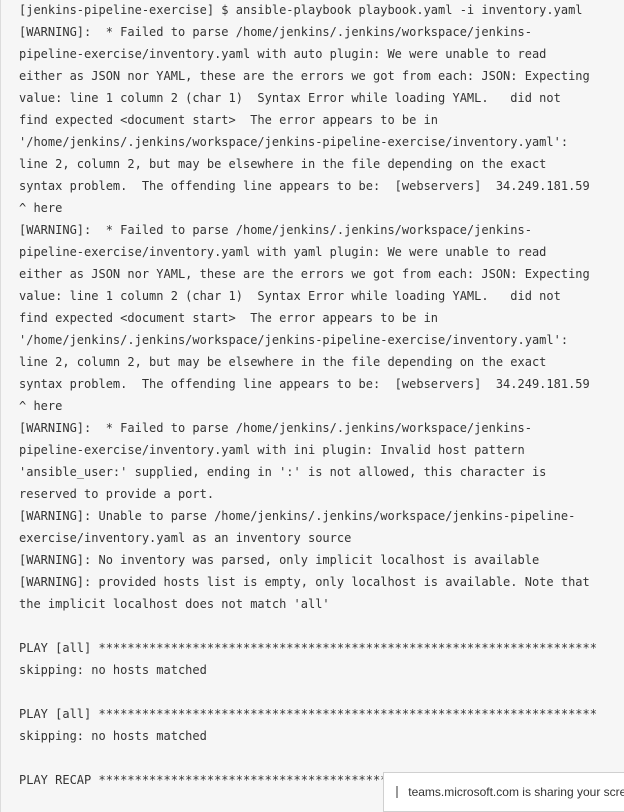 This screenshot has height=812, width=624. What do you see at coordinates (117, 494) in the screenshot?
I see `console-line: reserved to provide a port.` at bounding box center [117, 494].